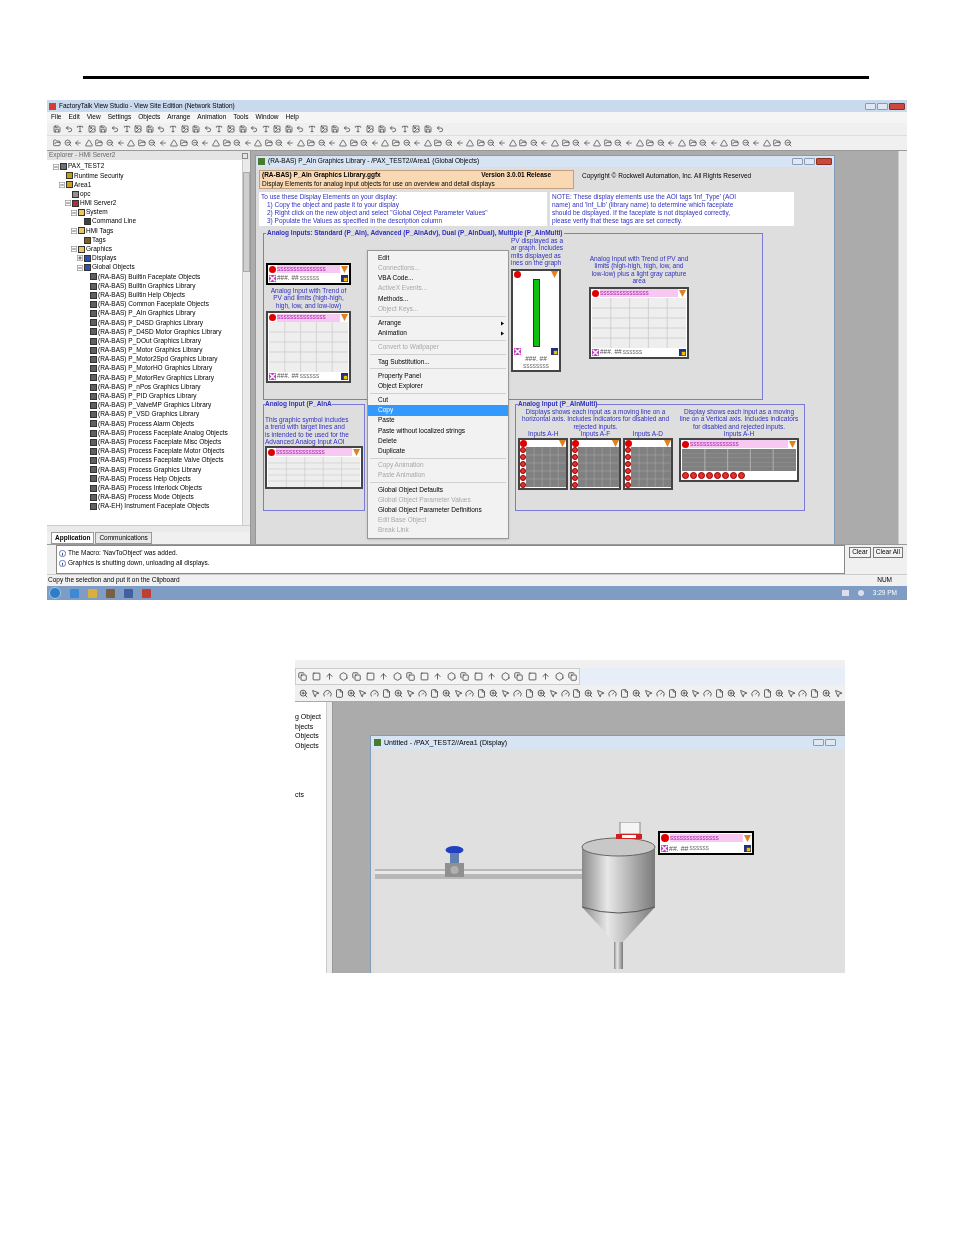 This screenshot has height=1235, width=954. What do you see at coordinates (245, 155) in the screenshot?
I see `close-icon` at bounding box center [245, 155].